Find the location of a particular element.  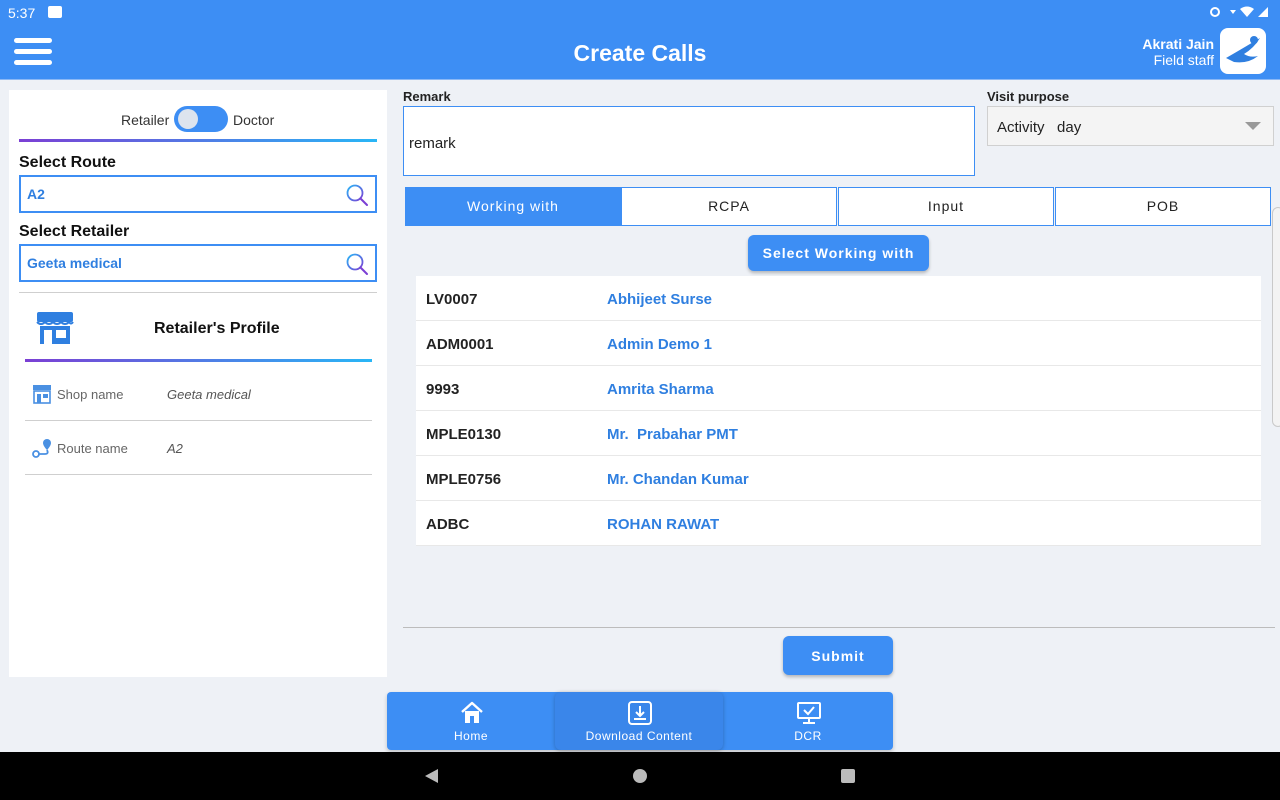

toggle-label-doctor: Doctor is located at coordinates (254, 120).